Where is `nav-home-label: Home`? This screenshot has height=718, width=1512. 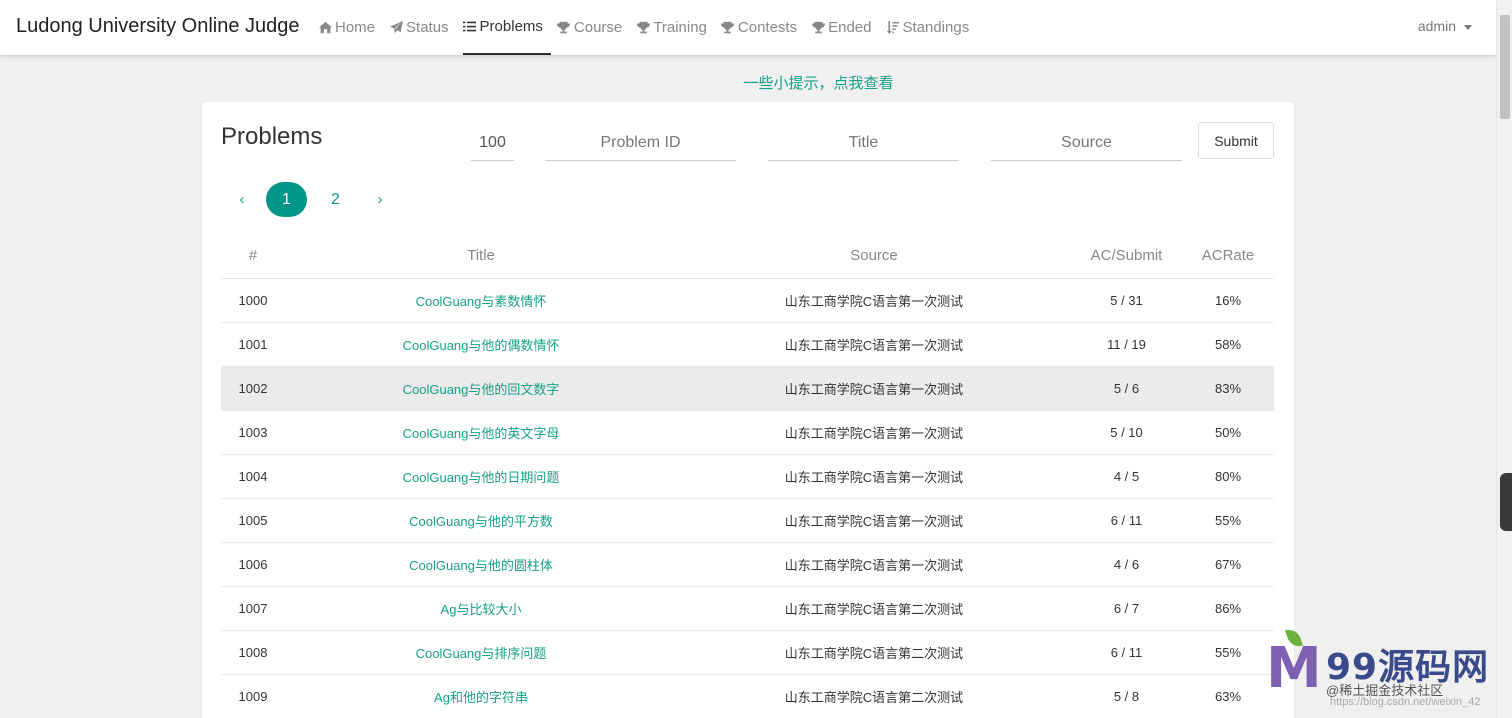 nav-home-label: Home is located at coordinates (355, 27).